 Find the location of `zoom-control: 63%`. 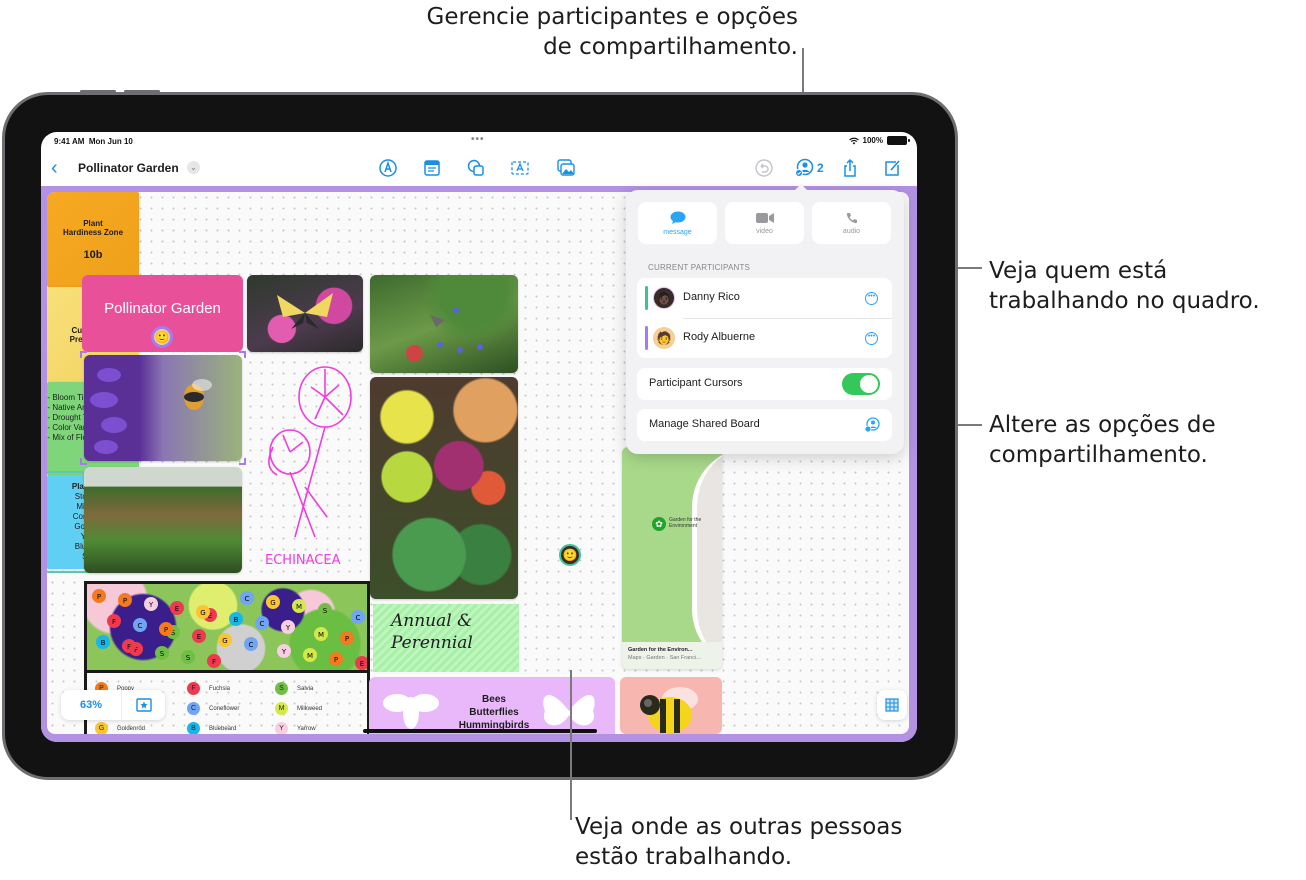

zoom-control: 63% is located at coordinates (113, 705).